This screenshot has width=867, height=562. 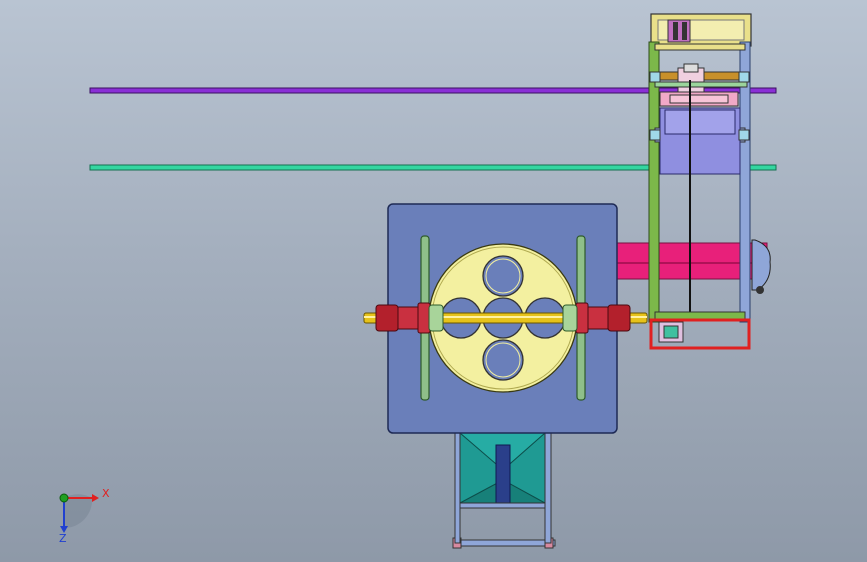 What do you see at coordinates (79, 513) in the screenshot?
I see `axis-triad-icon` at bounding box center [79, 513].